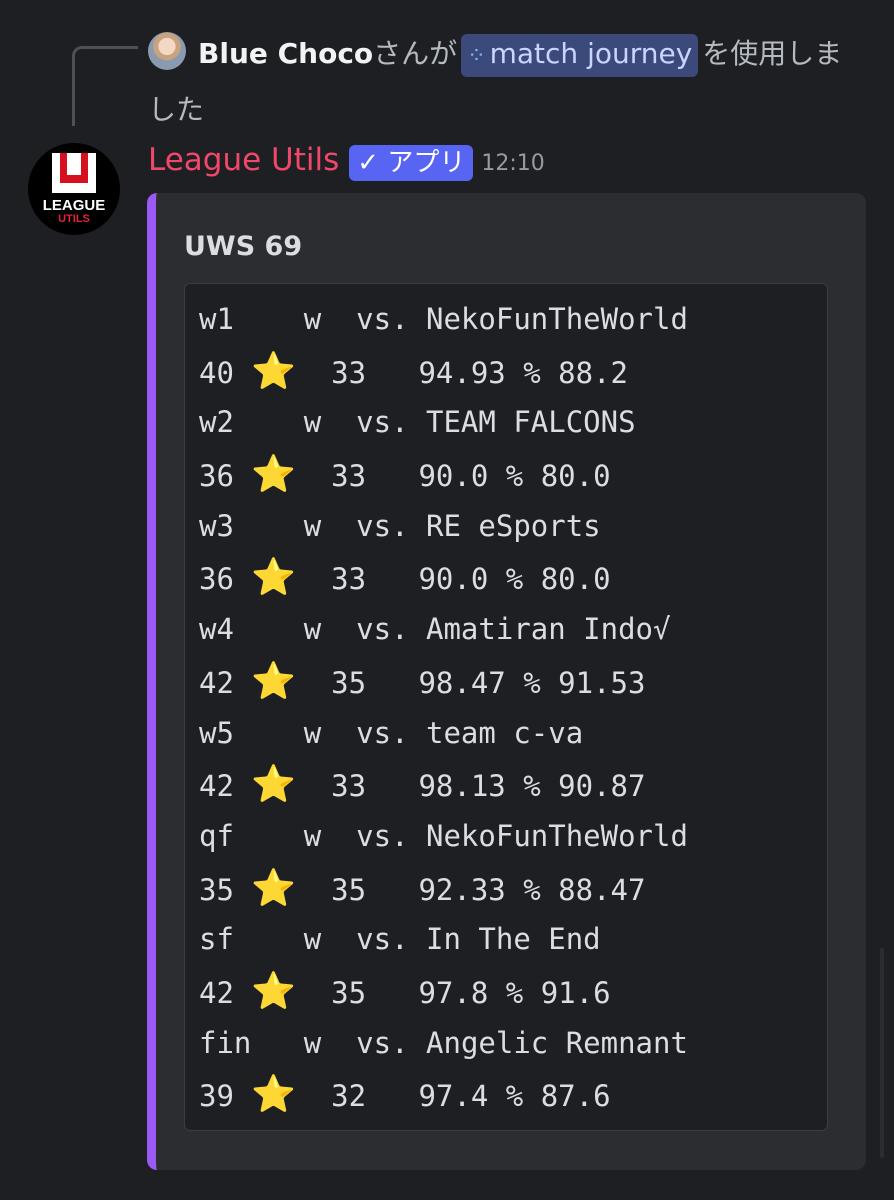  I want to click on match-row: qf w vs. NekoFunTheWorld, so click(443, 837).